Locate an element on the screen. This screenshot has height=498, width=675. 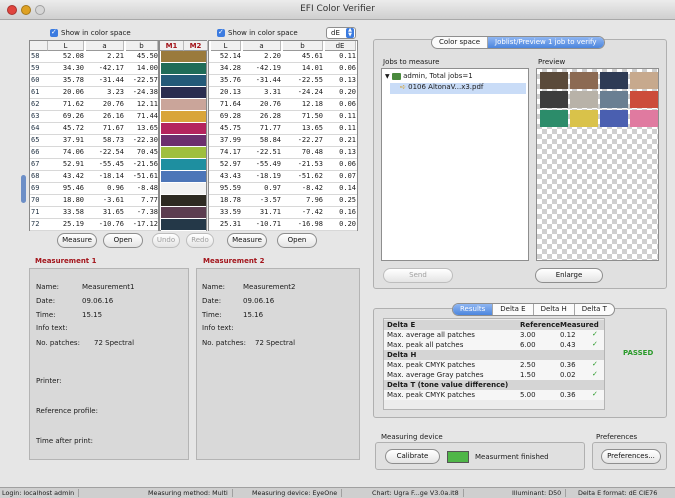
table-row: 62 71.62 20.76 12.11 is located at coordinates (94, 105).